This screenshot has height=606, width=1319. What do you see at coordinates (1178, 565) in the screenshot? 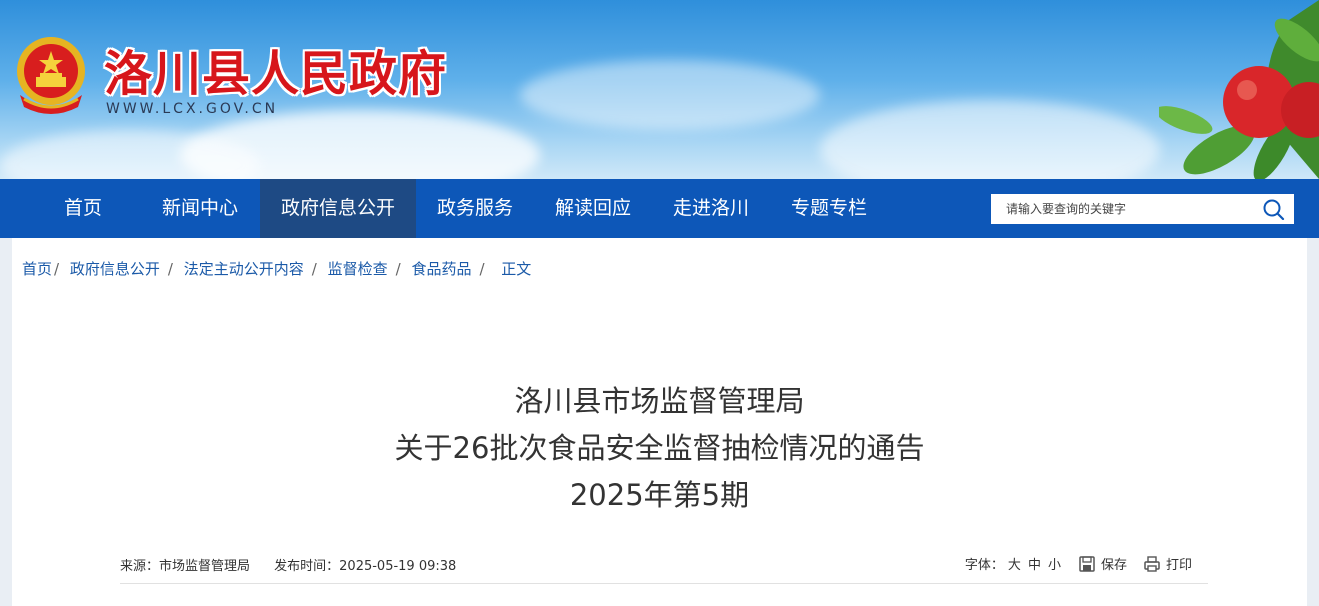
I see `print-label: 打印` at bounding box center [1178, 565].